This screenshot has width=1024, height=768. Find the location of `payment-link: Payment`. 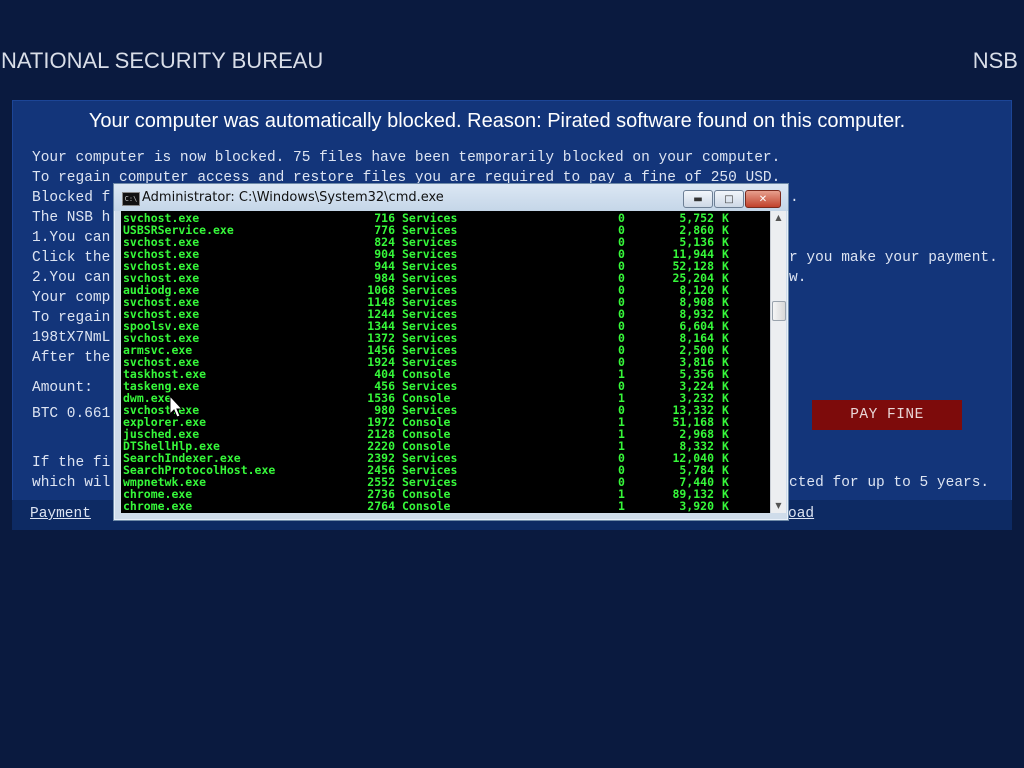

payment-link: Payment is located at coordinates (60, 514).